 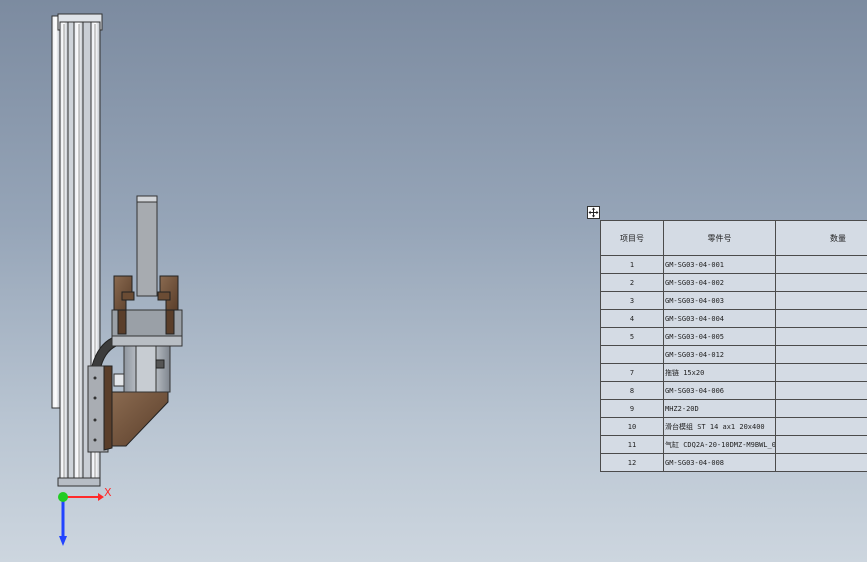 I want to click on x-axis-label: X, so click(x=108, y=492).